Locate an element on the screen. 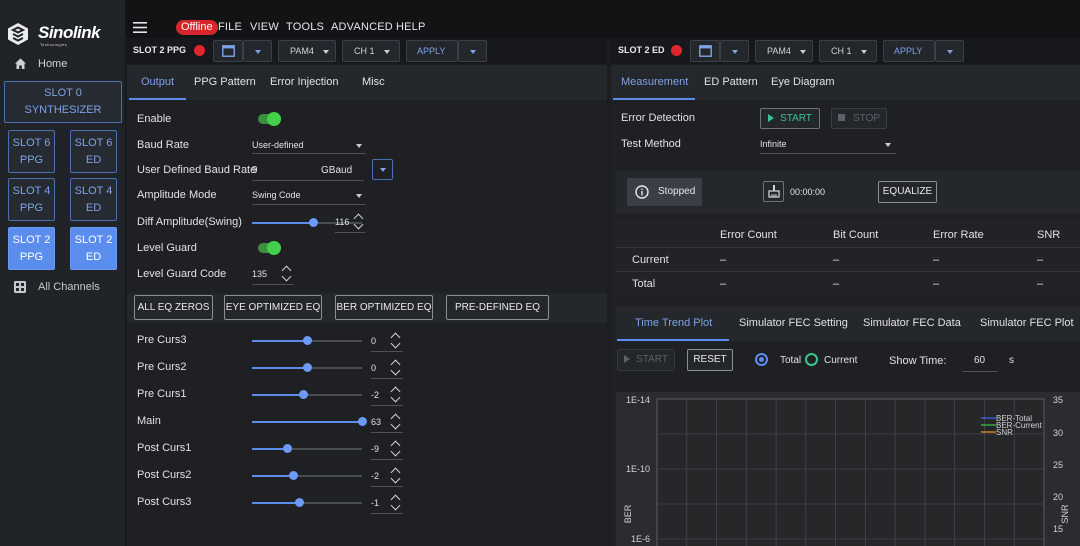  diff-amplitude-value: 116 is located at coordinates (342, 222).